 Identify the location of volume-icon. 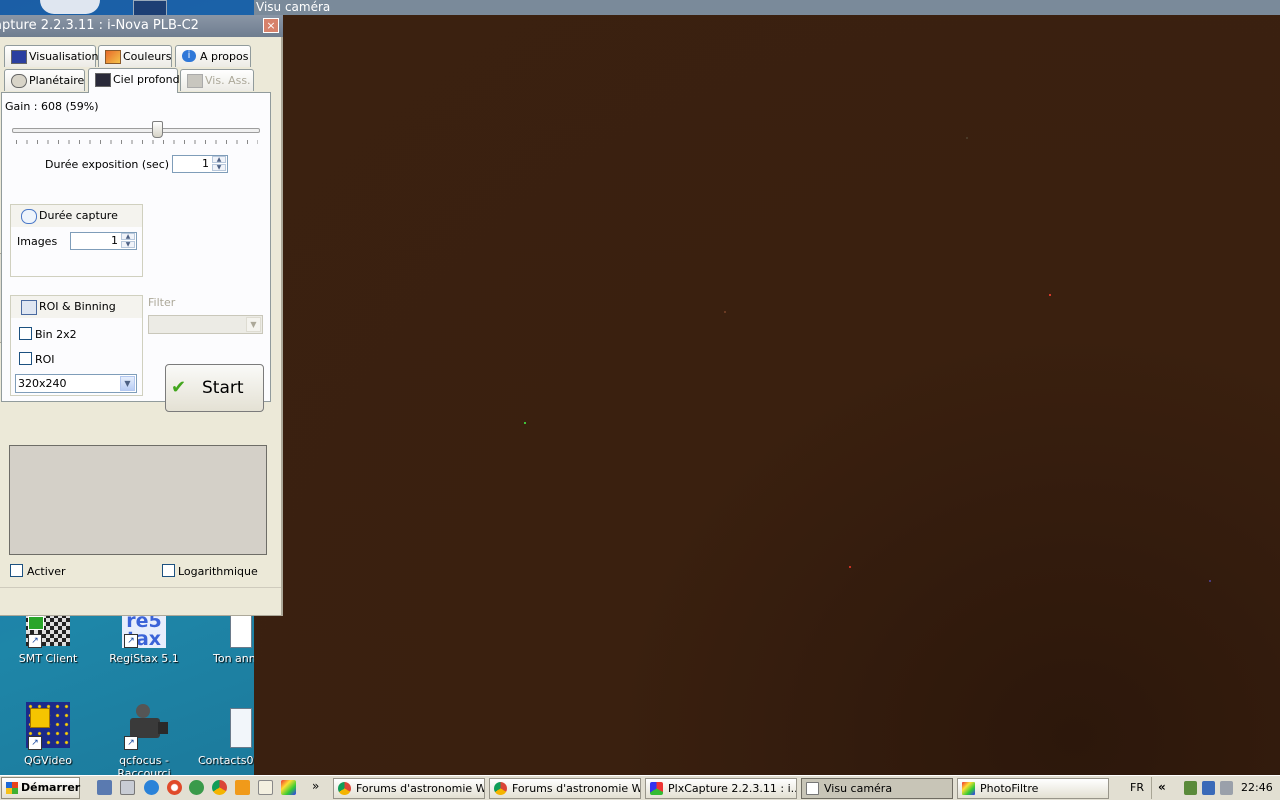
(1226, 788).